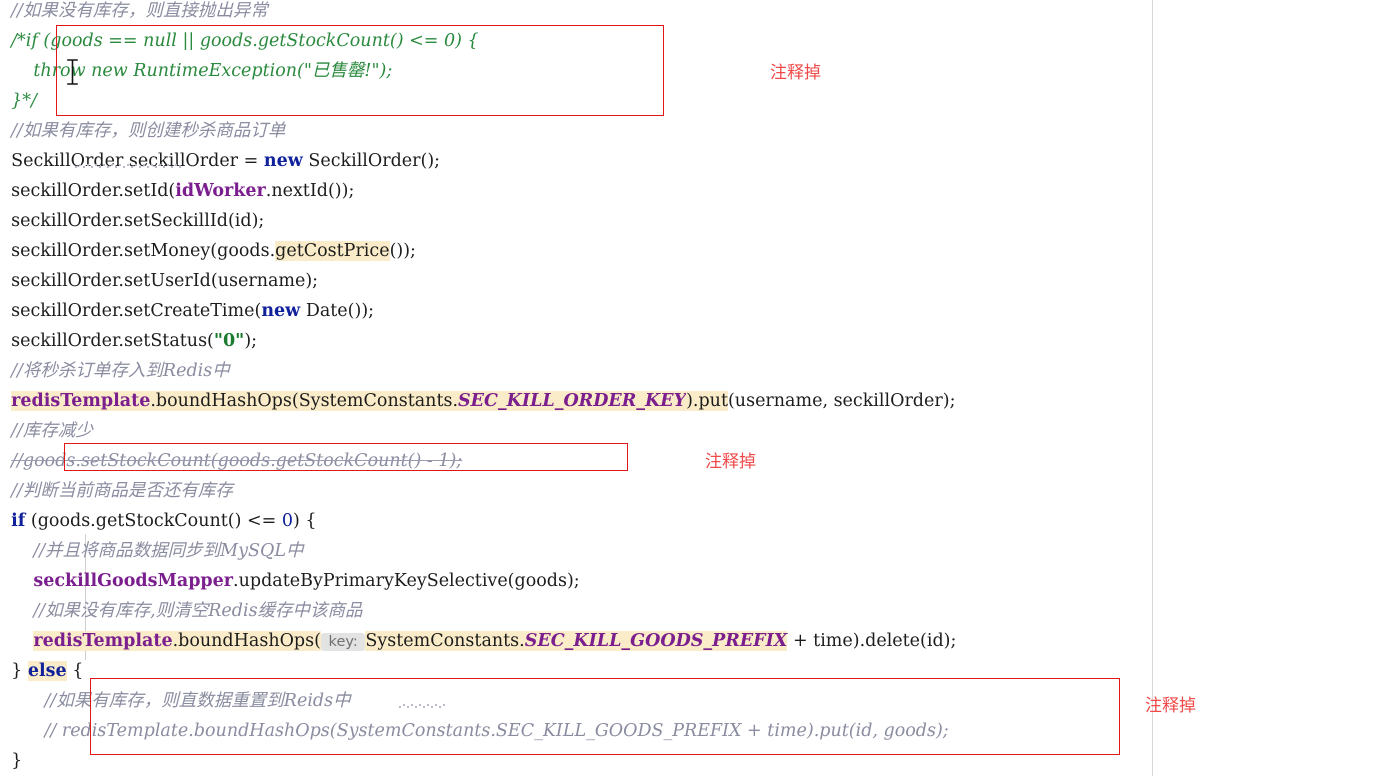 The height and width of the screenshot is (776, 1391). Describe the element at coordinates (695, 671) in the screenshot. I see `line-else-open: } else {` at that location.